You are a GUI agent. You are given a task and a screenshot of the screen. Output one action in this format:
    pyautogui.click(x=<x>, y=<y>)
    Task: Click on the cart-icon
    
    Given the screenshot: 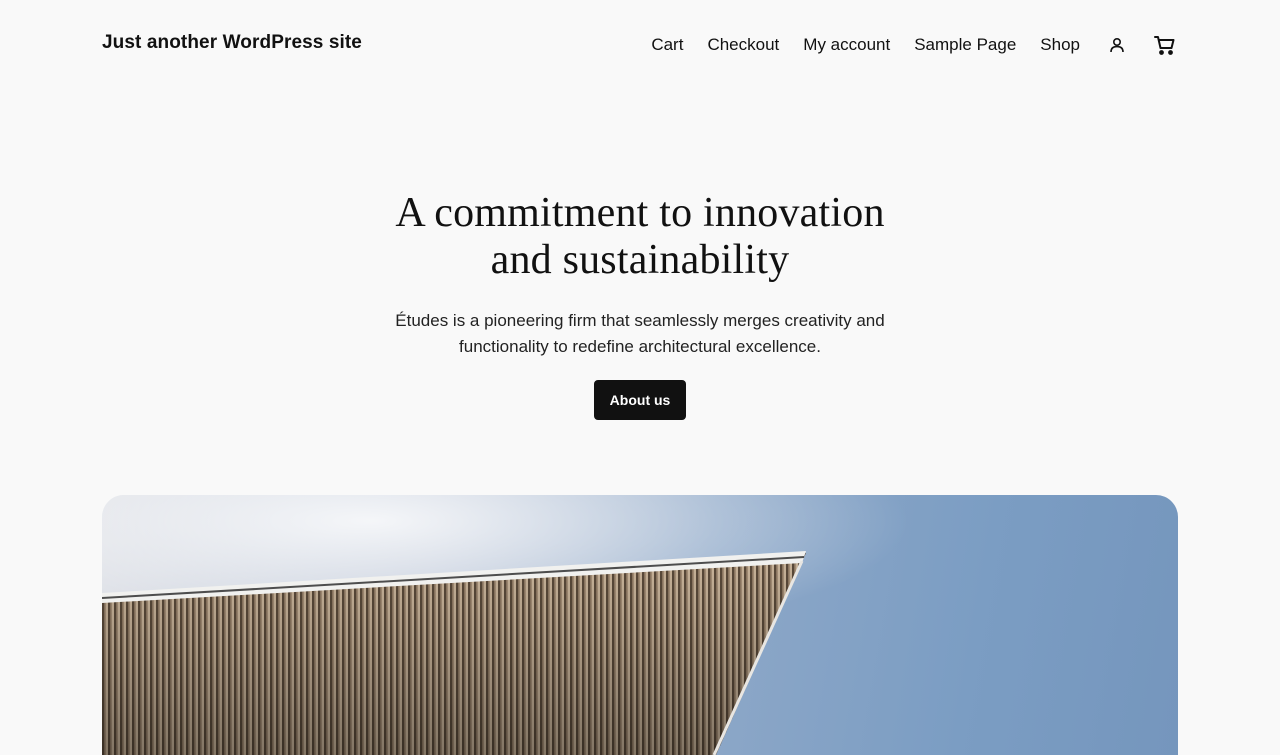 What is the action you would take?
    pyautogui.click(x=1165, y=45)
    